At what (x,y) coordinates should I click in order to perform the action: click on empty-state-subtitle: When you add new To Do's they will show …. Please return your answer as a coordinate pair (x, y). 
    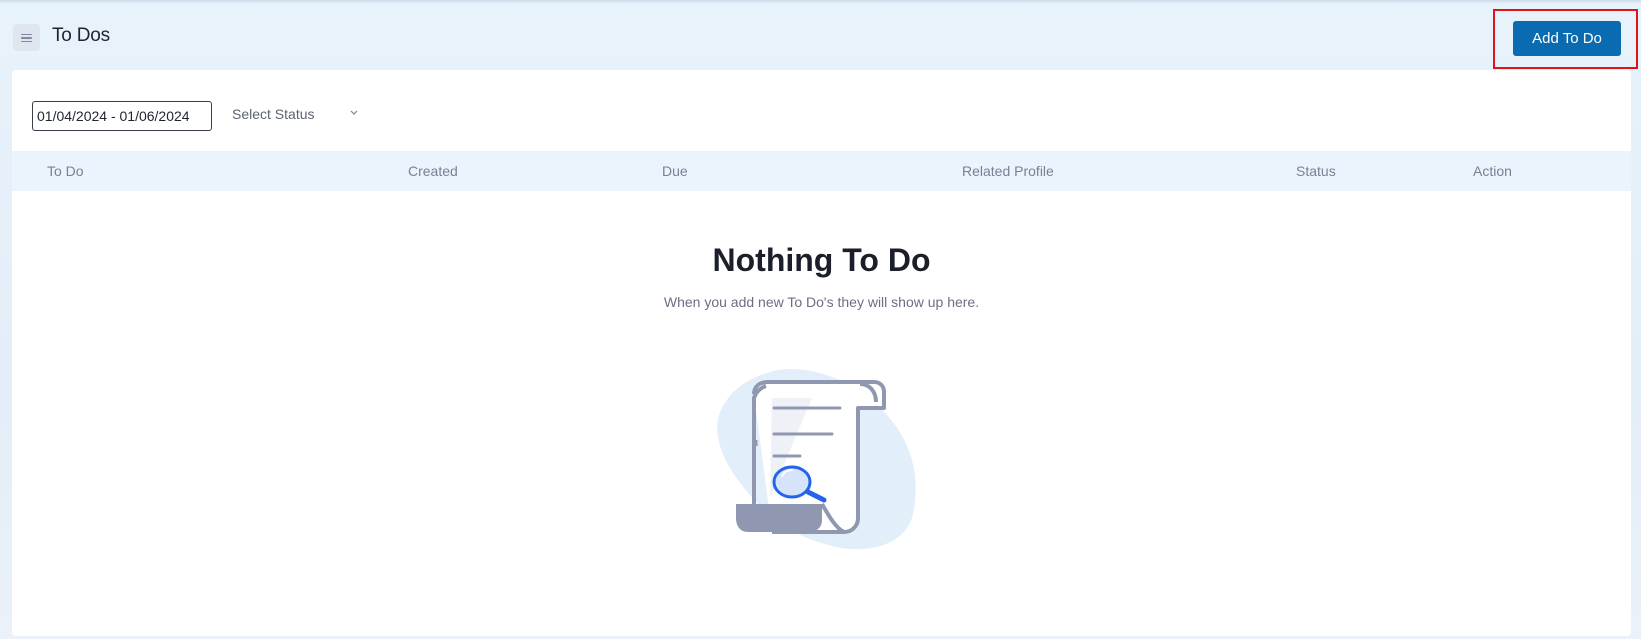
    Looking at the image, I should click on (821, 302).